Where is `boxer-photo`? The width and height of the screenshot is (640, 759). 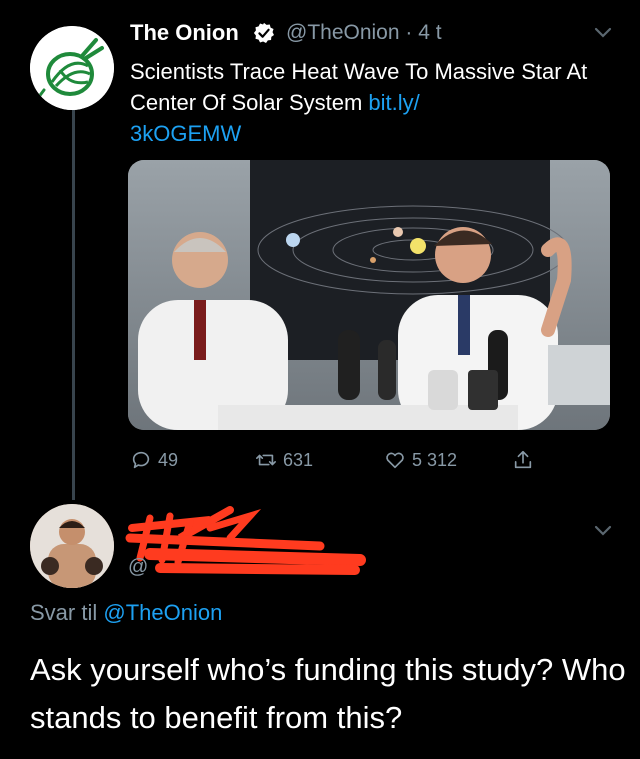 boxer-photo is located at coordinates (72, 546).